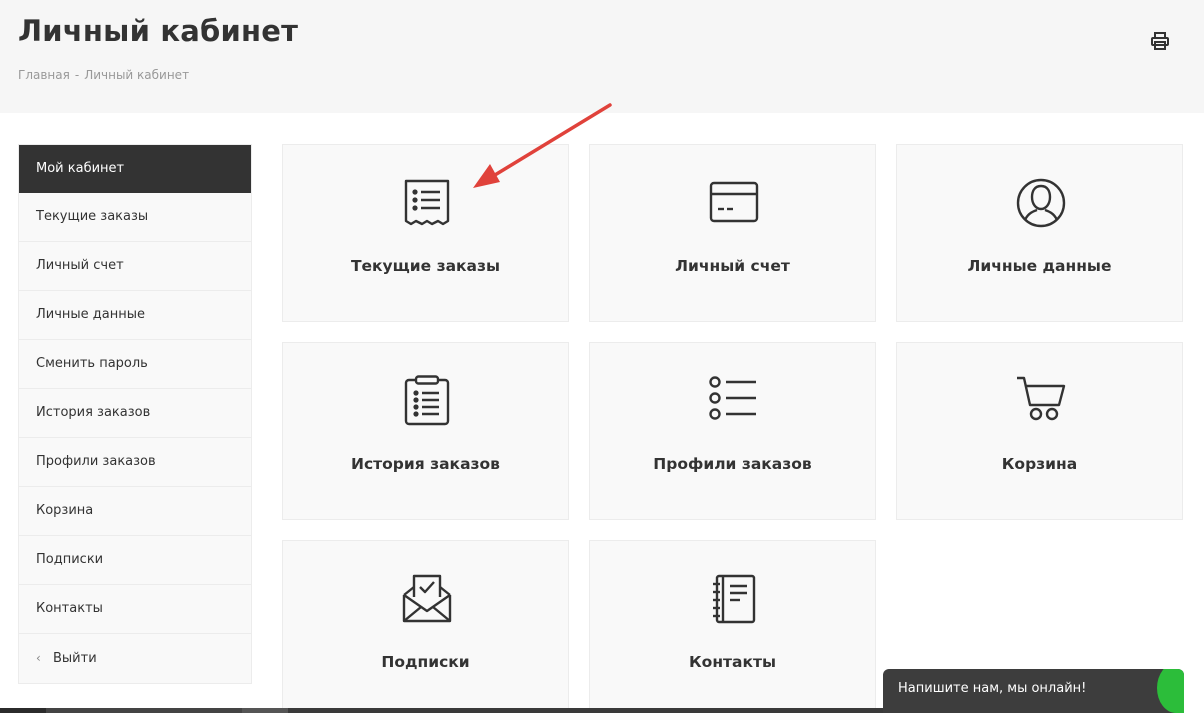  Describe the element at coordinates (135, 511) in the screenshot. I see `sidebar-item-cart: Корзина` at that location.